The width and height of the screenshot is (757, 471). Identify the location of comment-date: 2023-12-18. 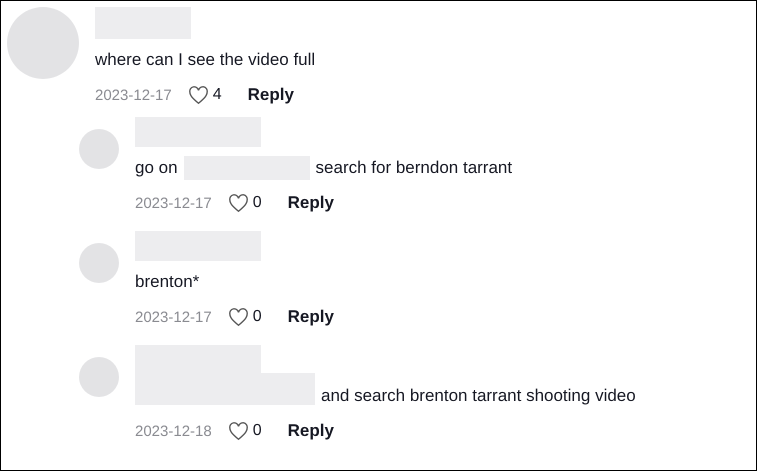
(173, 431).